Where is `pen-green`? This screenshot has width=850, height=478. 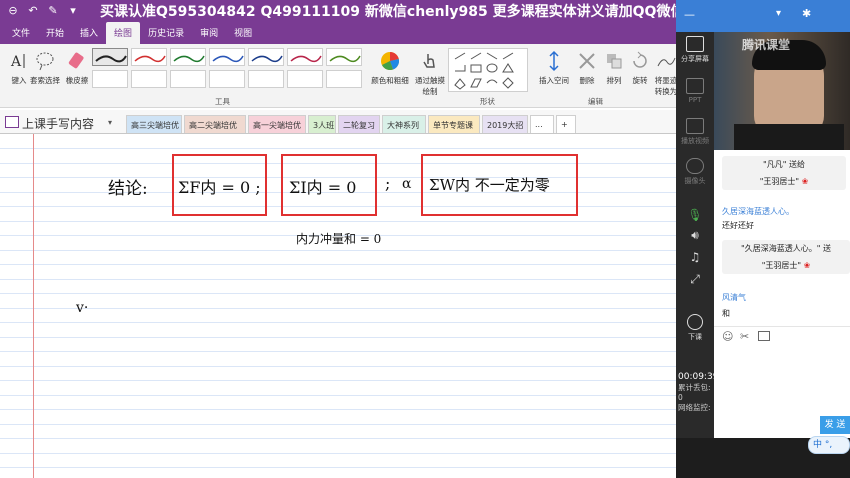 pen-green is located at coordinates (188, 57).